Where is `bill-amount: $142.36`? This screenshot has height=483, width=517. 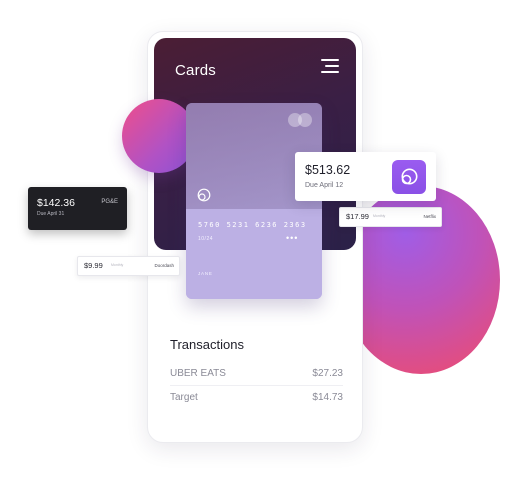
bill-amount: $142.36 is located at coordinates (56, 203).